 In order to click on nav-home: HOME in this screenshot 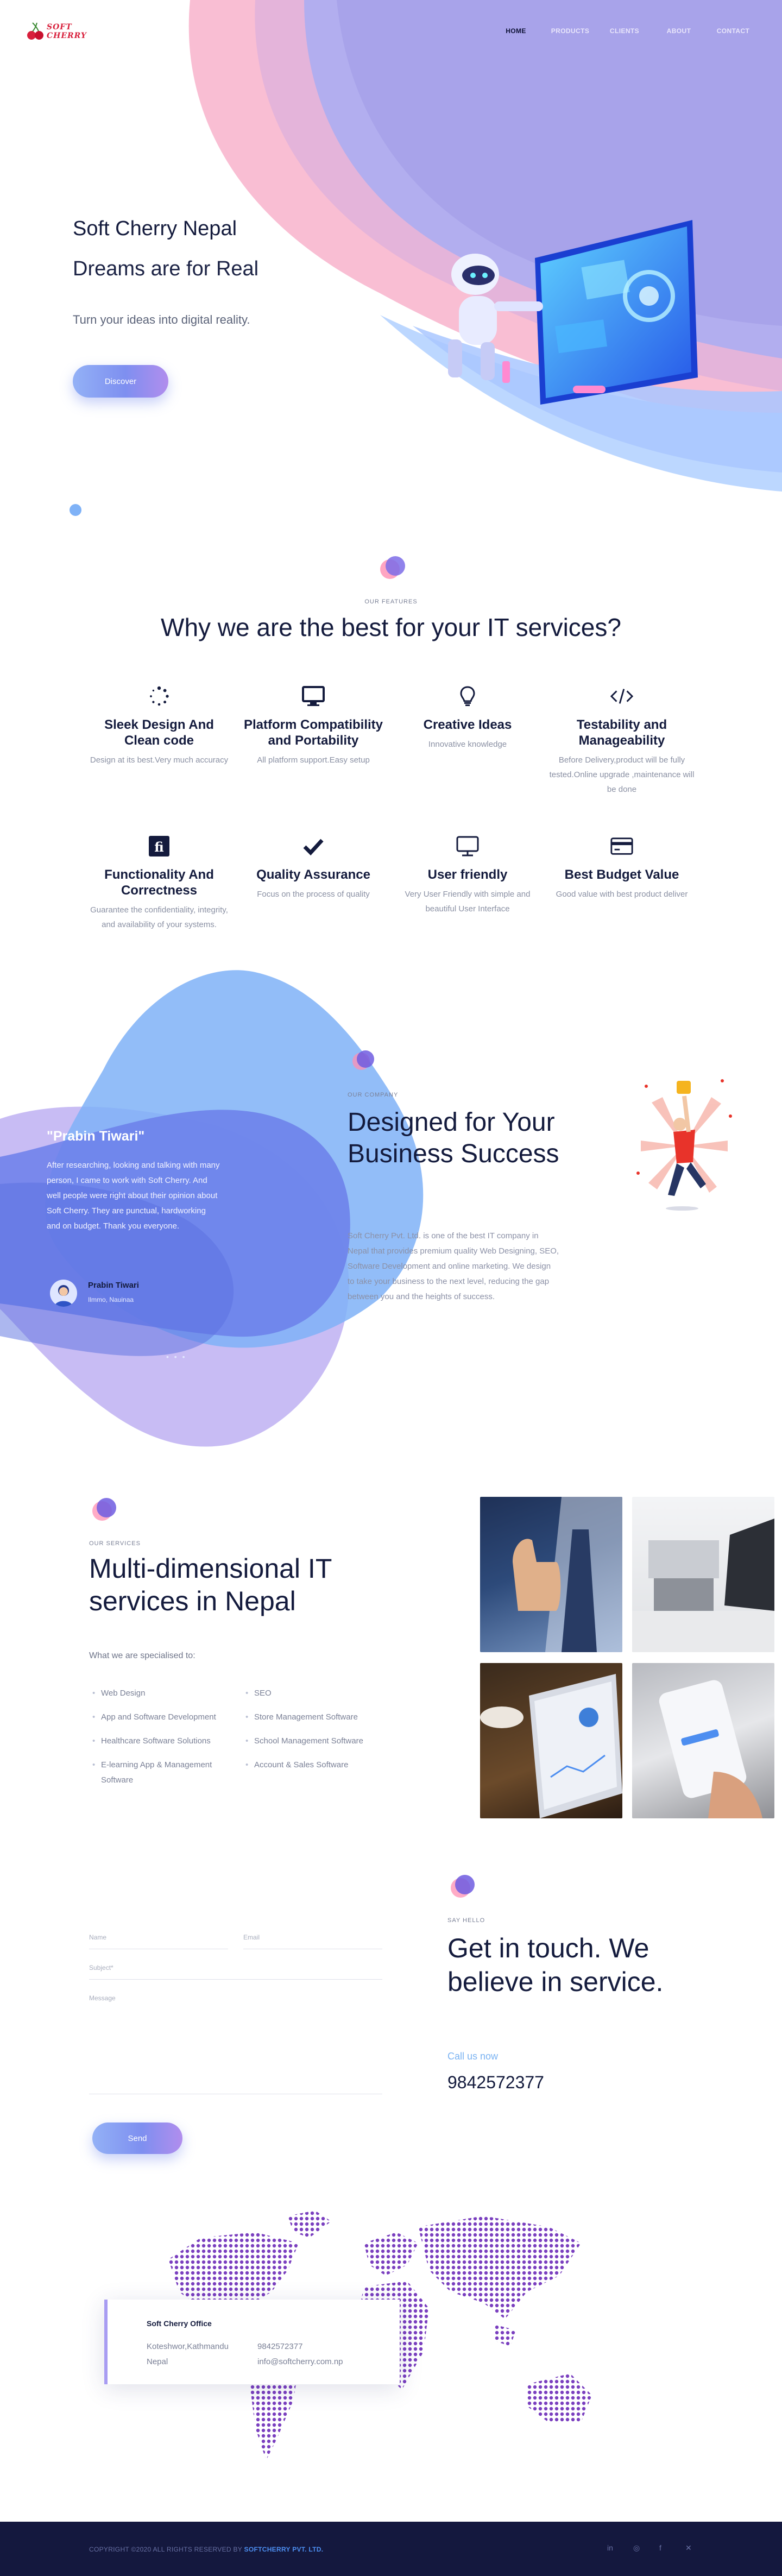, I will do `click(516, 31)`.